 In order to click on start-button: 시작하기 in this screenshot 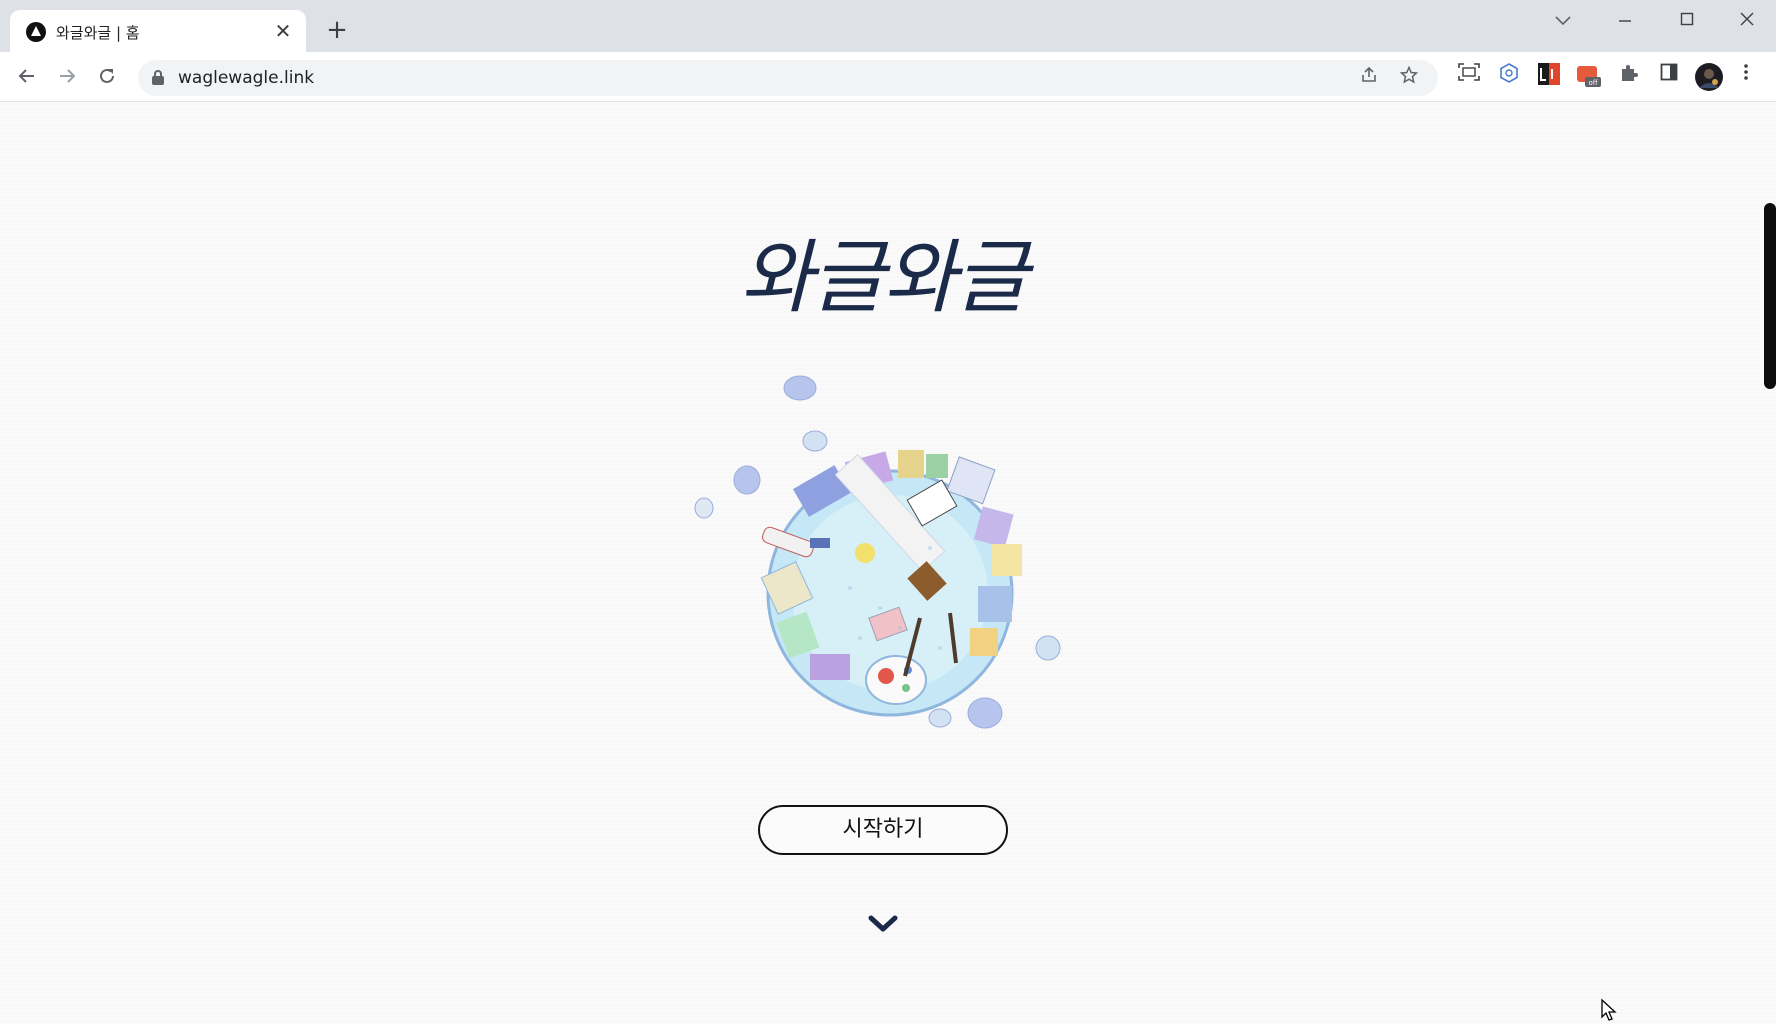, I will do `click(883, 830)`.